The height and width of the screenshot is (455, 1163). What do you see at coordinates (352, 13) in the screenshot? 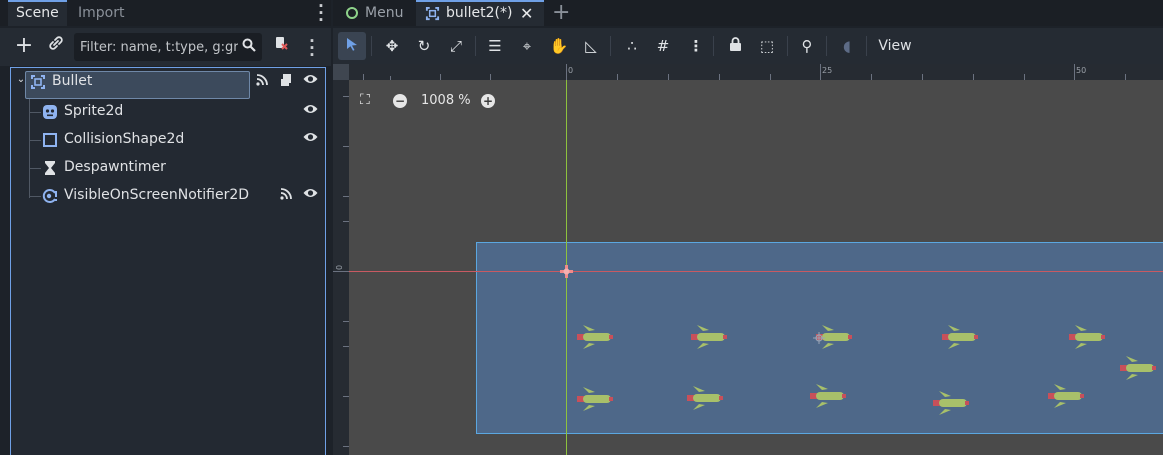
I see `control-node-icon` at bounding box center [352, 13].